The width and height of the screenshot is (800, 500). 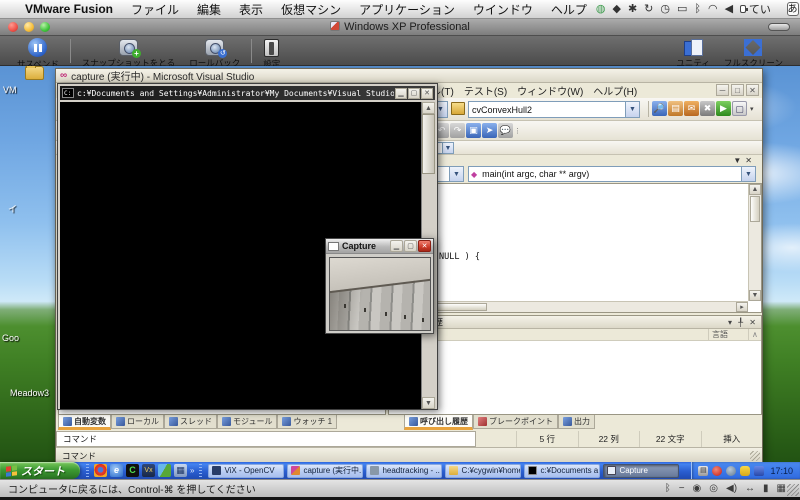 I want to click on column-language: 言語, so click(x=729, y=334).